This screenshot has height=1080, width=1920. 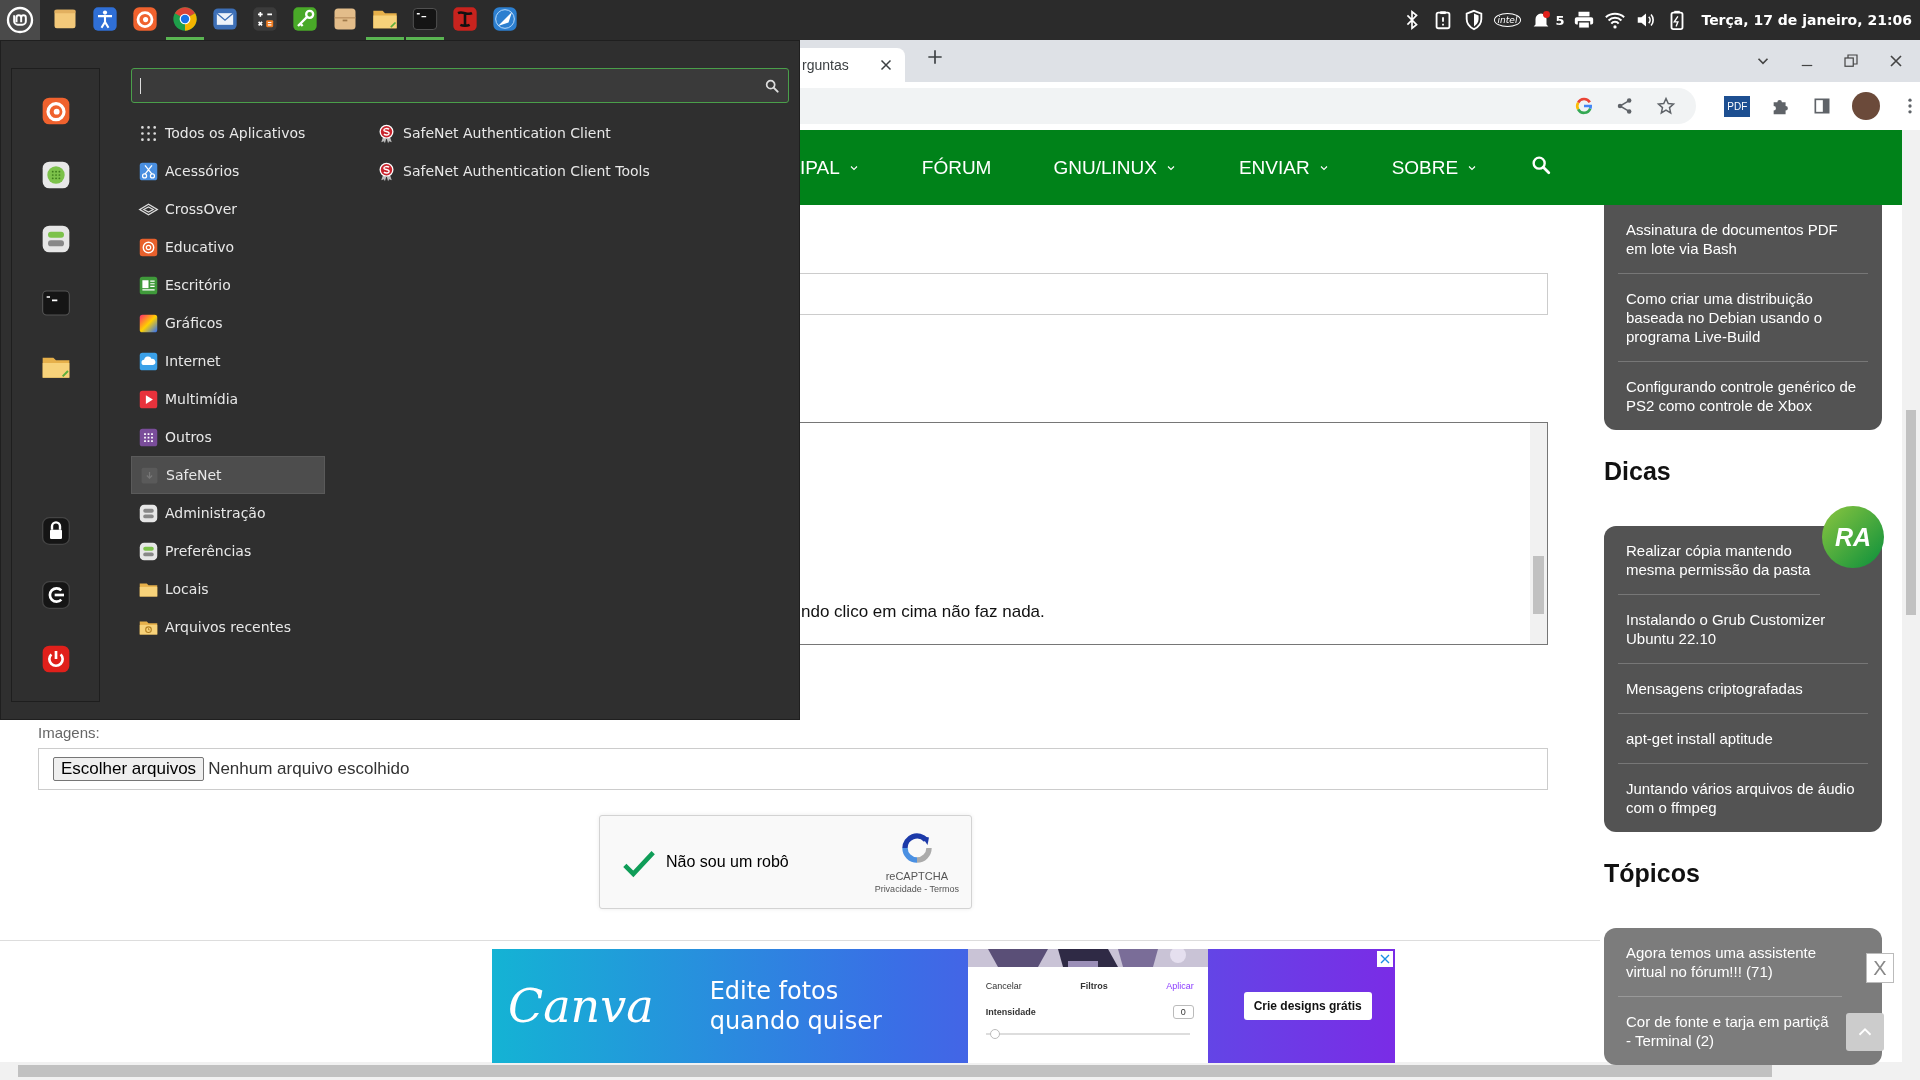 What do you see at coordinates (129, 769) in the screenshot?
I see `choose-files-button: Escolher arquivos` at bounding box center [129, 769].